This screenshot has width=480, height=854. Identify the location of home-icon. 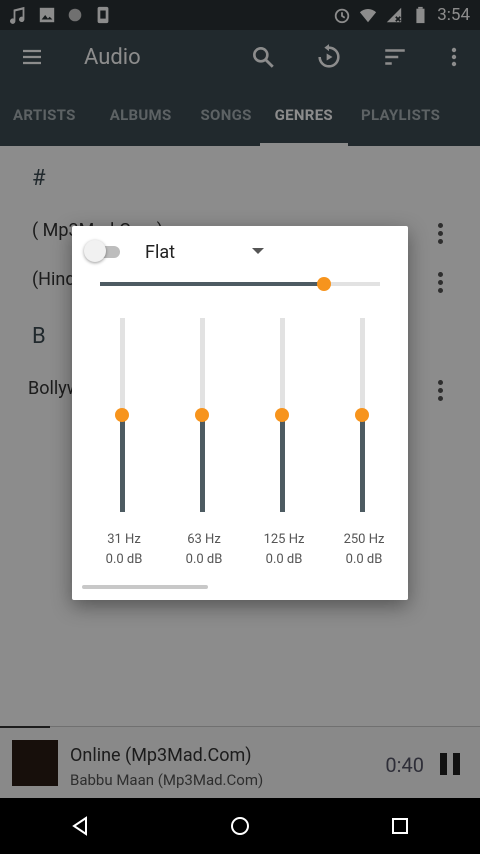
(240, 826).